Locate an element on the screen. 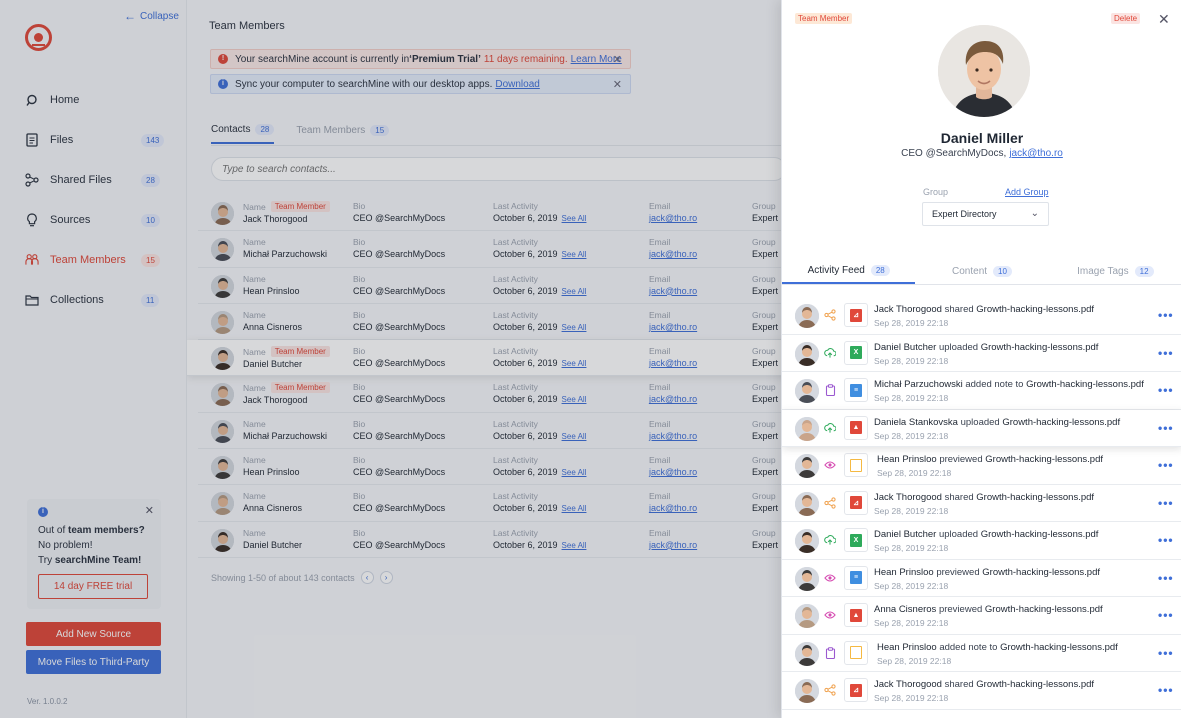  tab-content: Content 10 is located at coordinates (981, 271).